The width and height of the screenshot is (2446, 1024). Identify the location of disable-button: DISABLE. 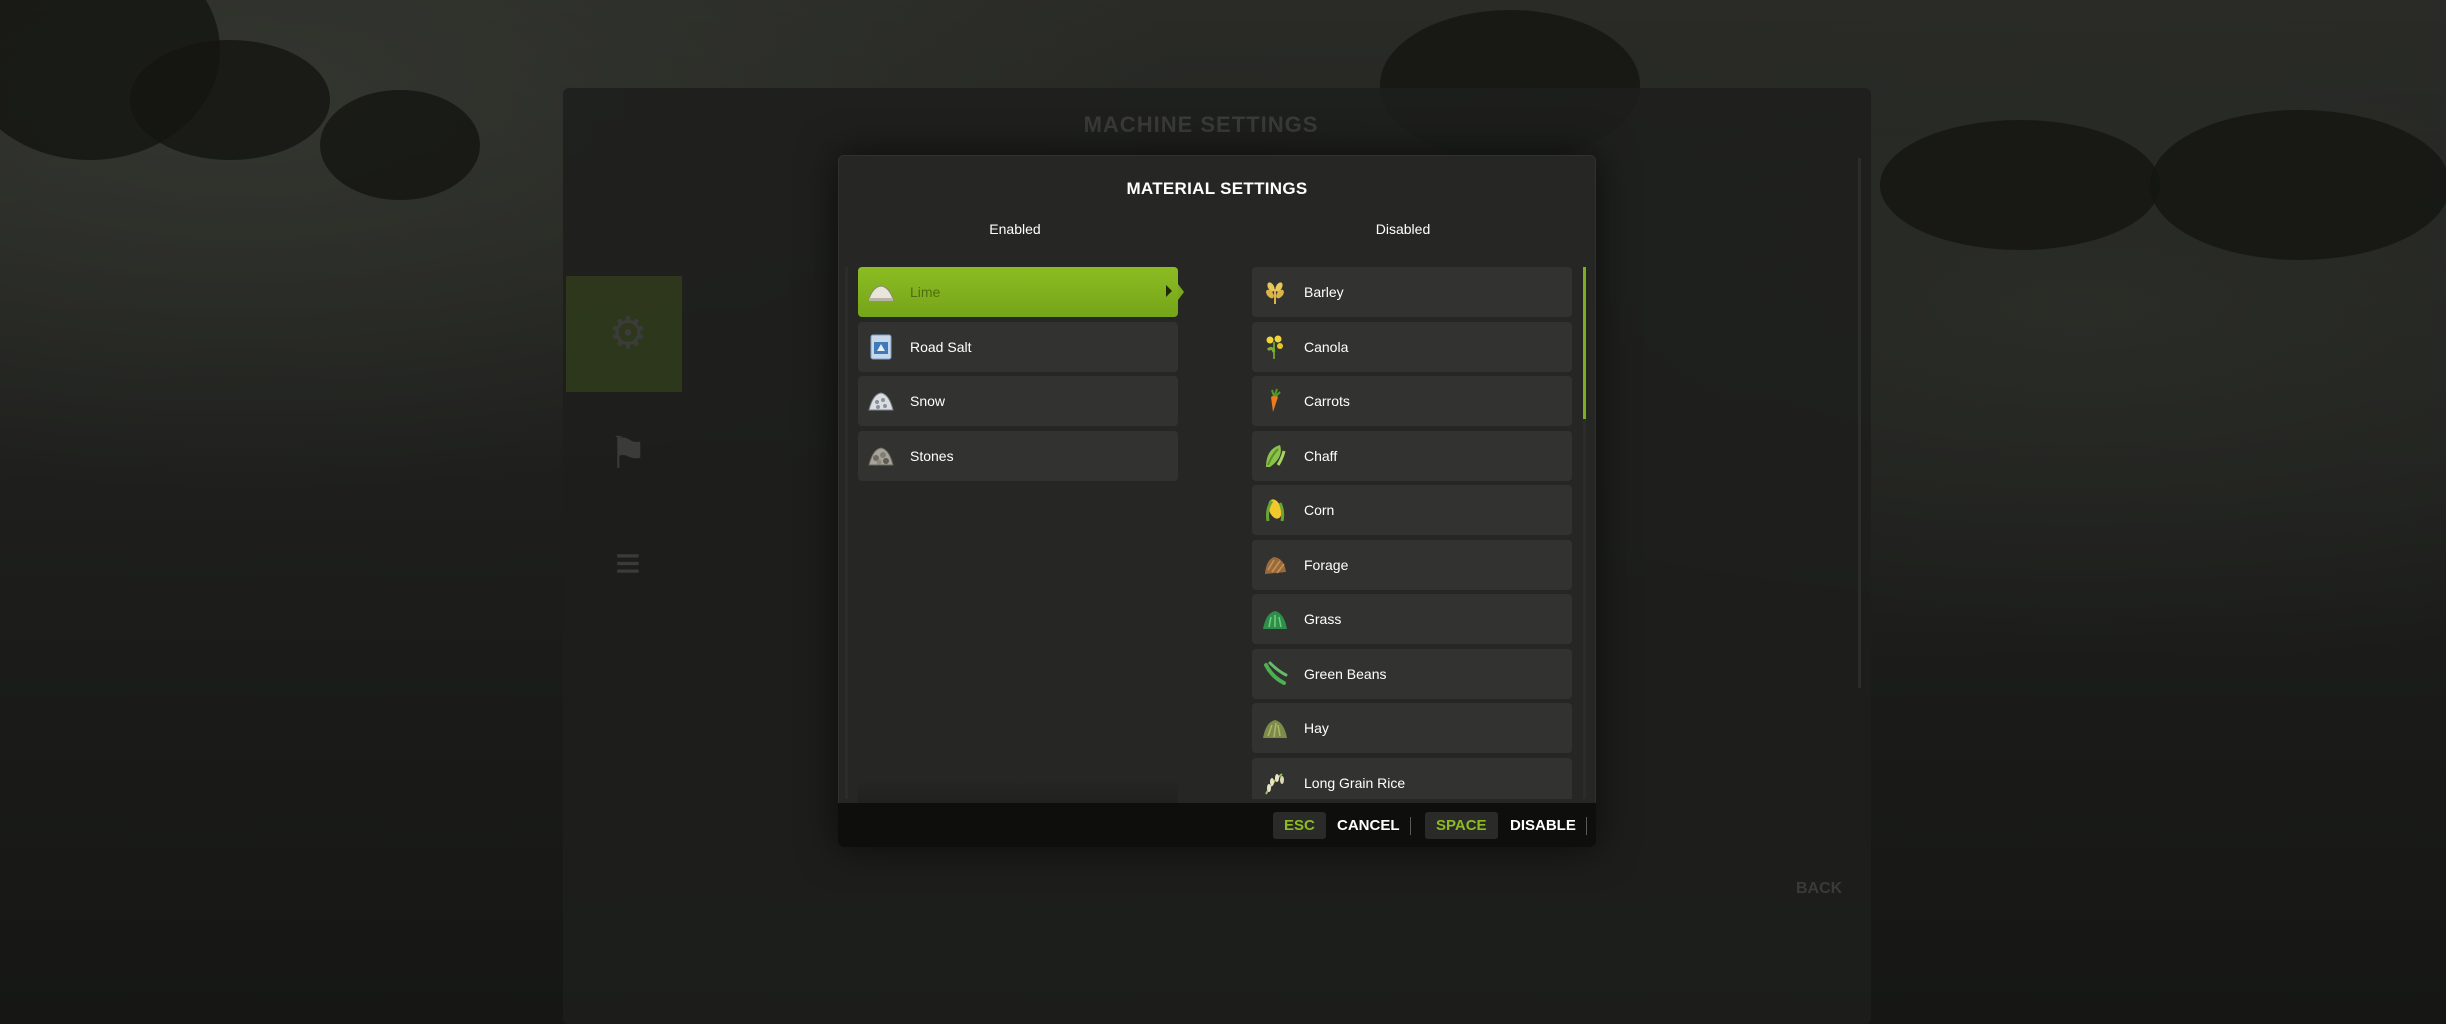
(1543, 825).